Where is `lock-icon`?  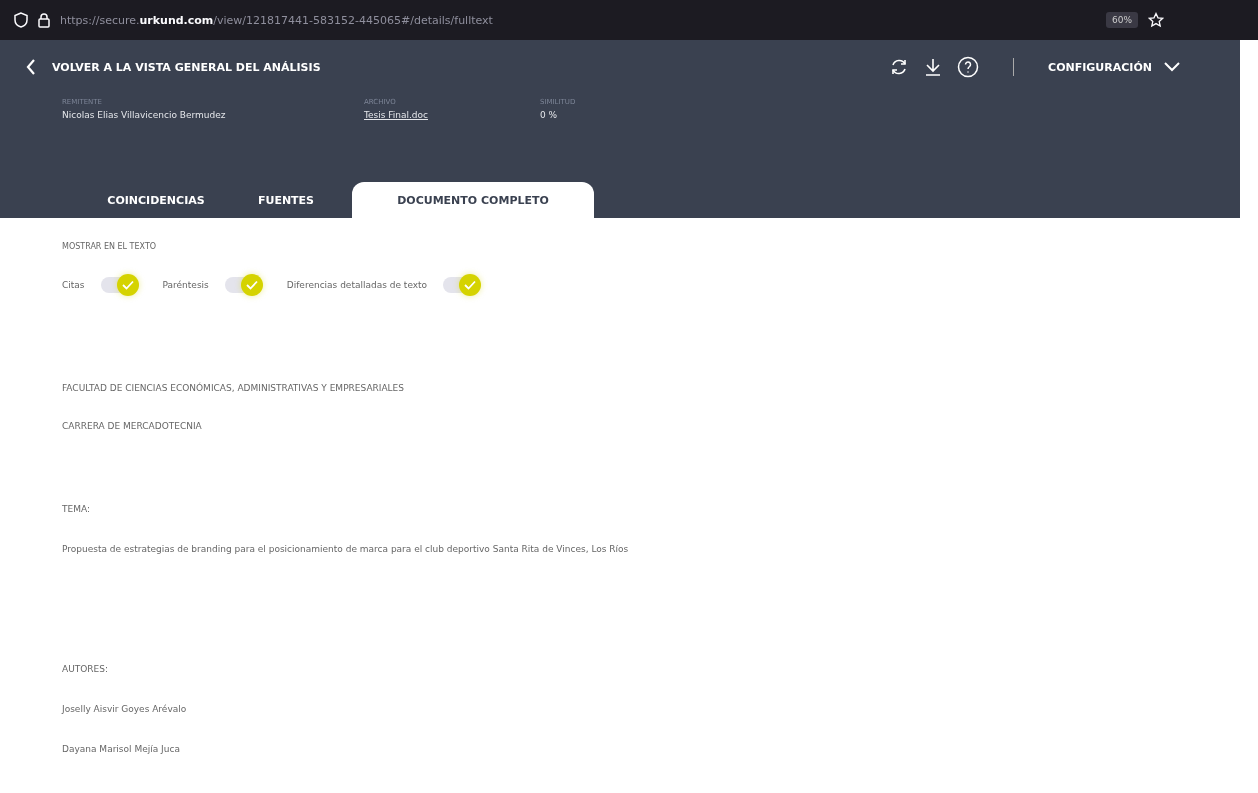 lock-icon is located at coordinates (44, 20).